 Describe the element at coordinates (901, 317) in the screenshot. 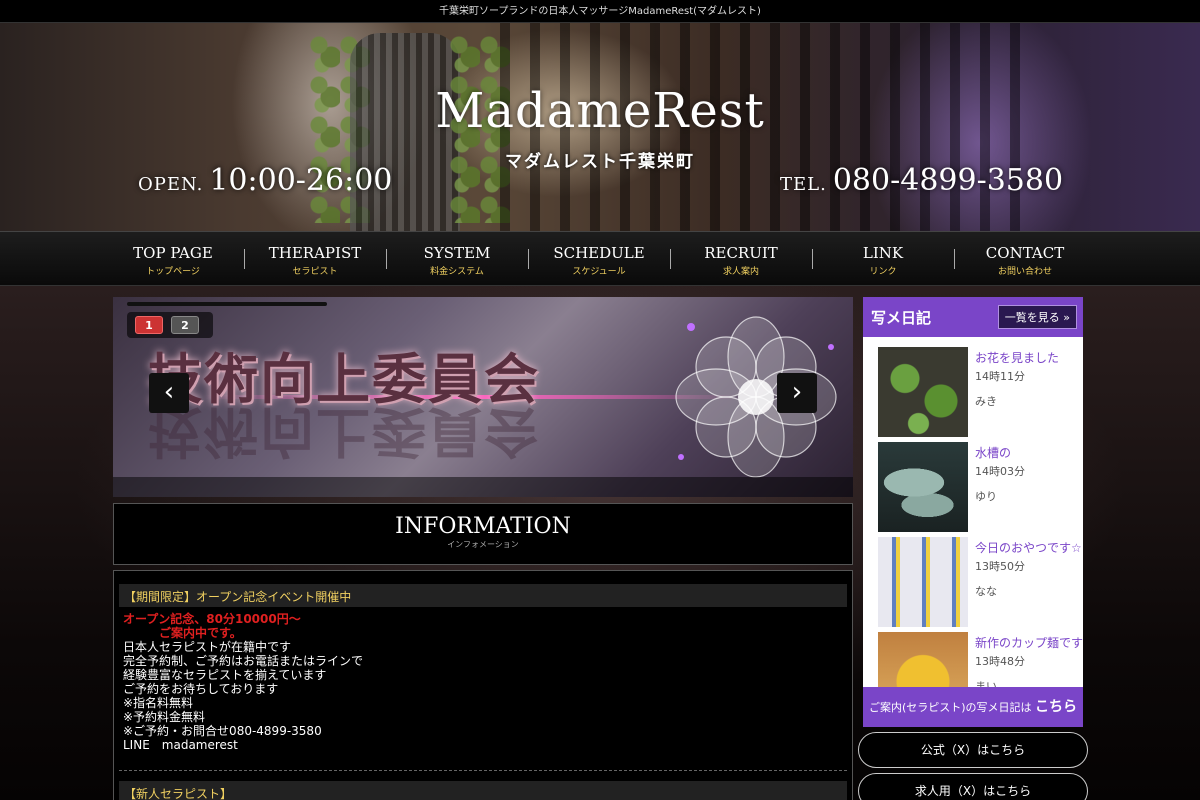

I see `photo-diary-title: 写メ日記` at that location.